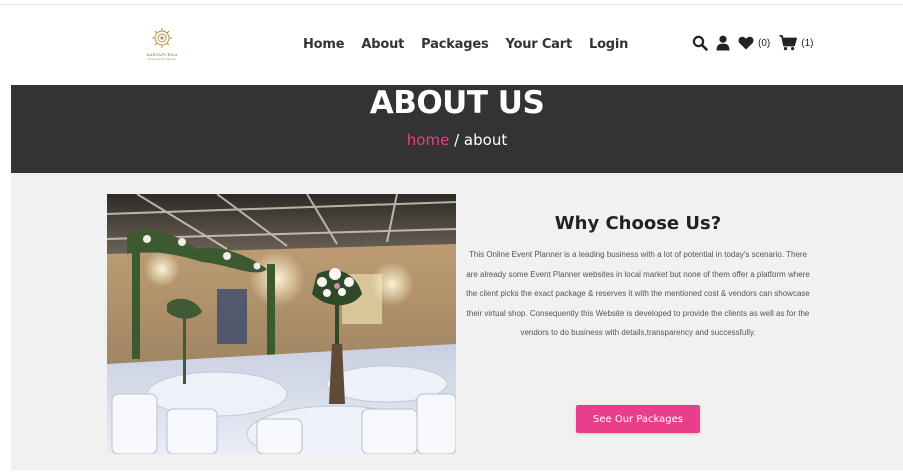 The height and width of the screenshot is (473, 903). Describe the element at coordinates (723, 43) in the screenshot. I see `user-icon` at that location.